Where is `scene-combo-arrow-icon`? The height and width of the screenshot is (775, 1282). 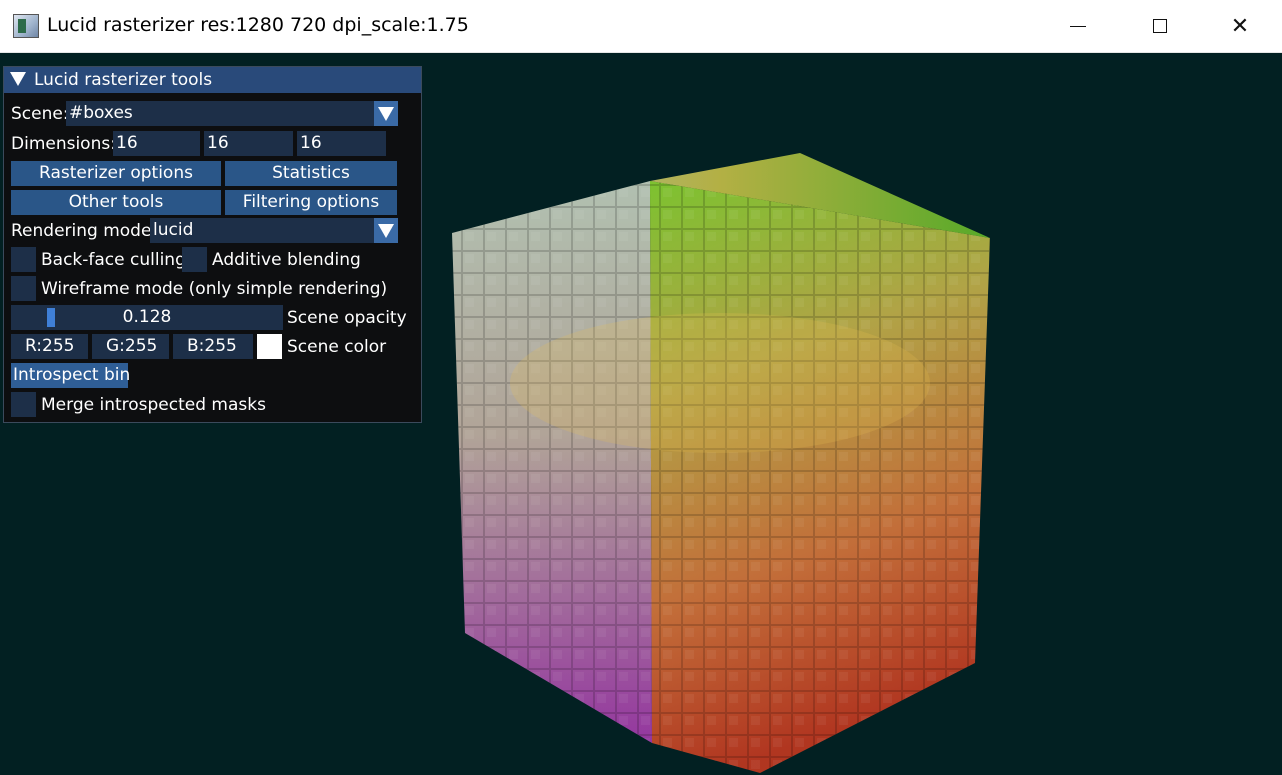
scene-combo-arrow-icon is located at coordinates (386, 113).